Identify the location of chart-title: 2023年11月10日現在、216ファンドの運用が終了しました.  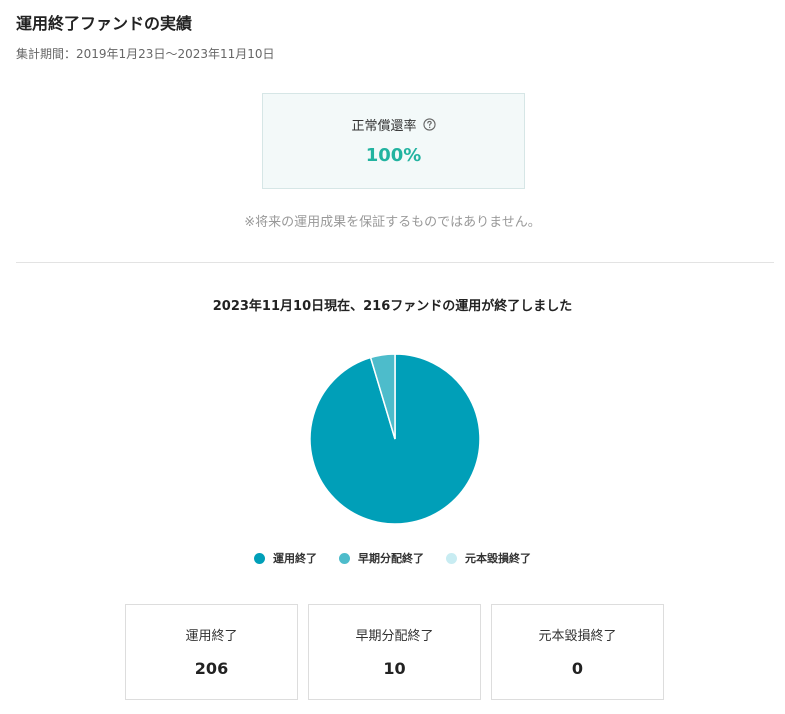
(392, 306).